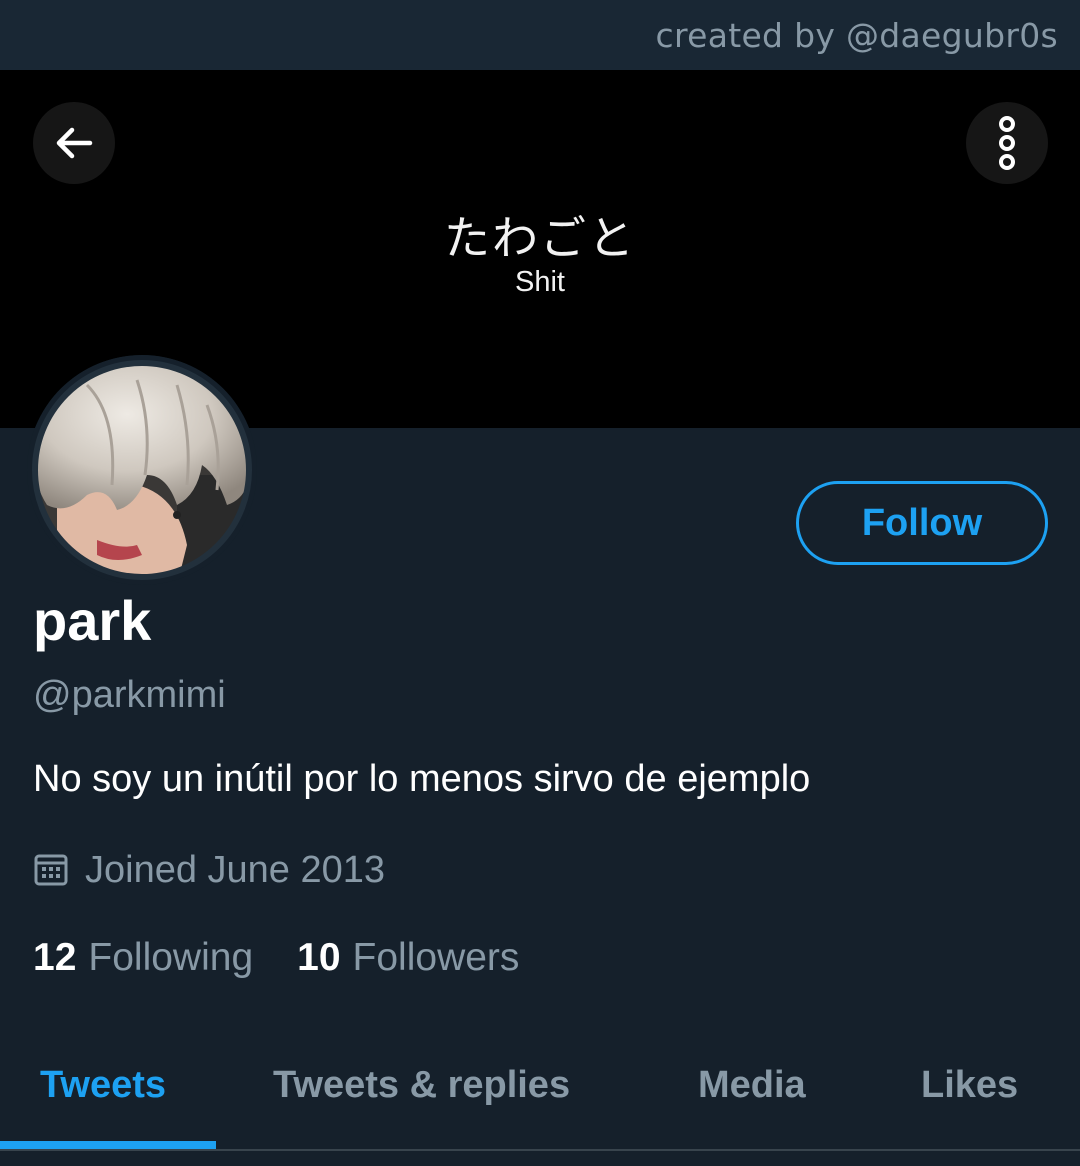 The height and width of the screenshot is (1166, 1080). Describe the element at coordinates (103, 1085) in the screenshot. I see `tab-tweets: Tweets` at that location.